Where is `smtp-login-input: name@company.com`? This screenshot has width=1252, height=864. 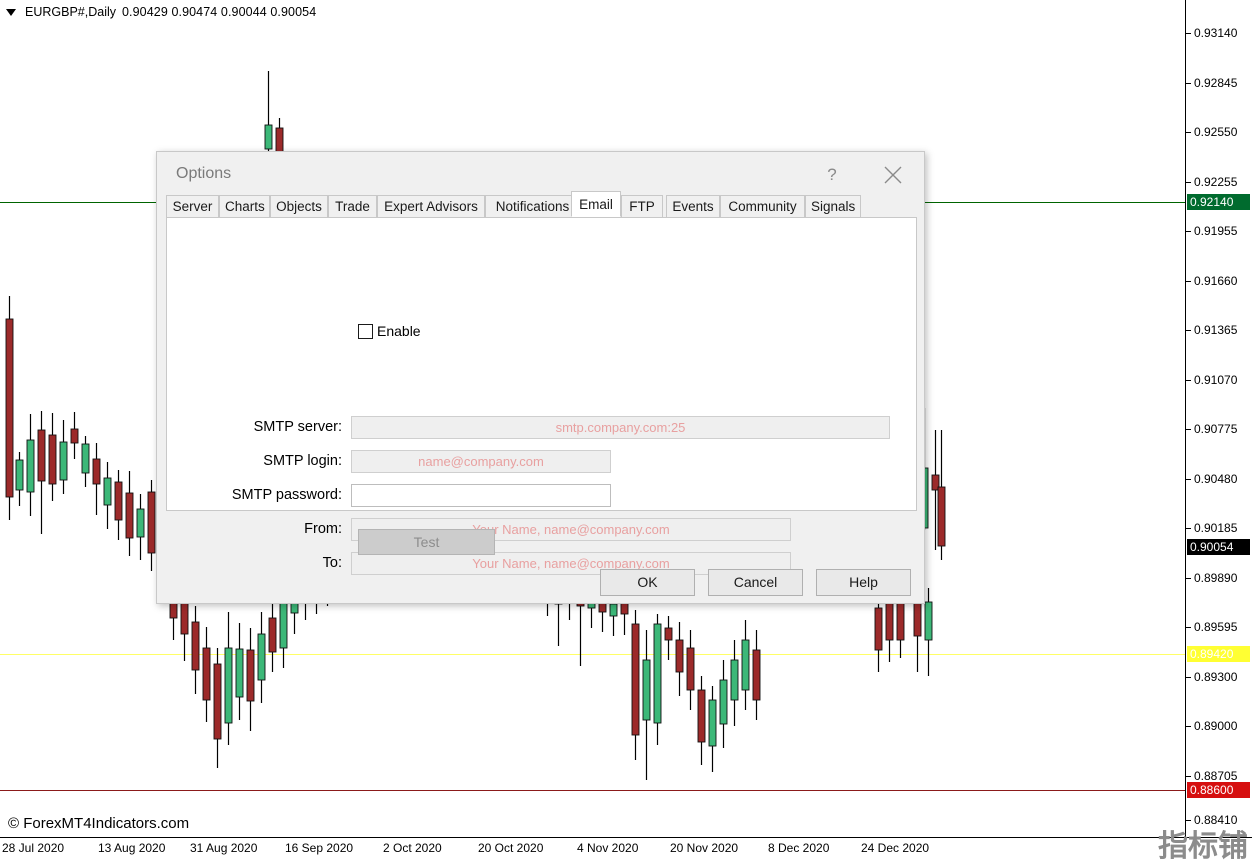
smtp-login-input: name@company.com is located at coordinates (481, 461).